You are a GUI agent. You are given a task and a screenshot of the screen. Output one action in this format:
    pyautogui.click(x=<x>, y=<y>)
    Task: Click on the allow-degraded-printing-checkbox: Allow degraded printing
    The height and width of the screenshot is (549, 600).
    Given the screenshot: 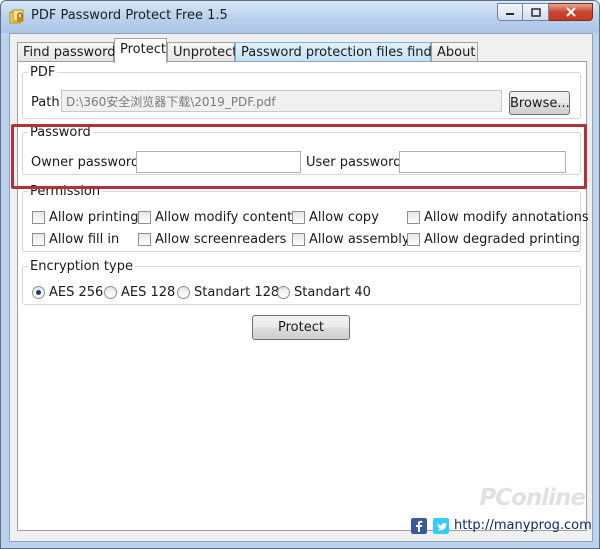 What is the action you would take?
    pyautogui.click(x=493, y=239)
    